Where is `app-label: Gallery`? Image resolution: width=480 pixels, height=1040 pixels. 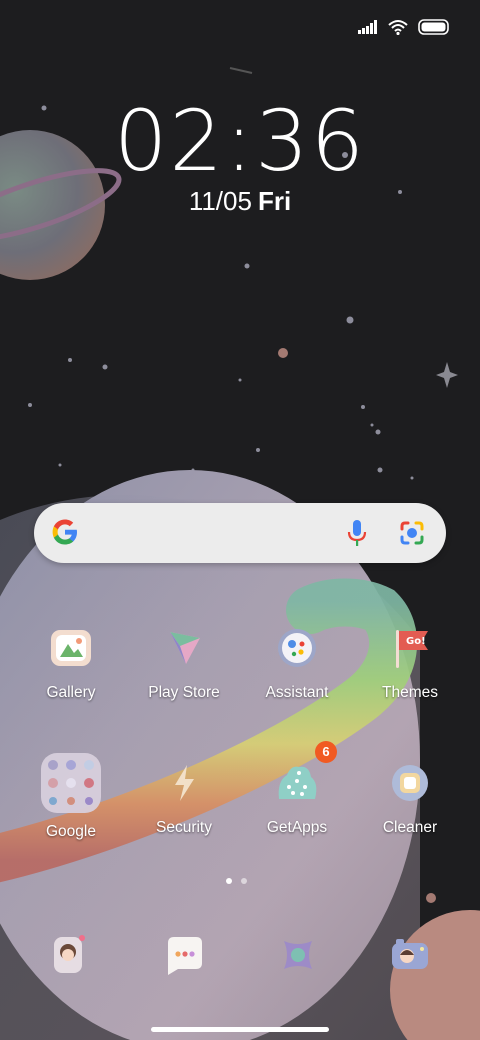
app-label: Gallery is located at coordinates (71, 692).